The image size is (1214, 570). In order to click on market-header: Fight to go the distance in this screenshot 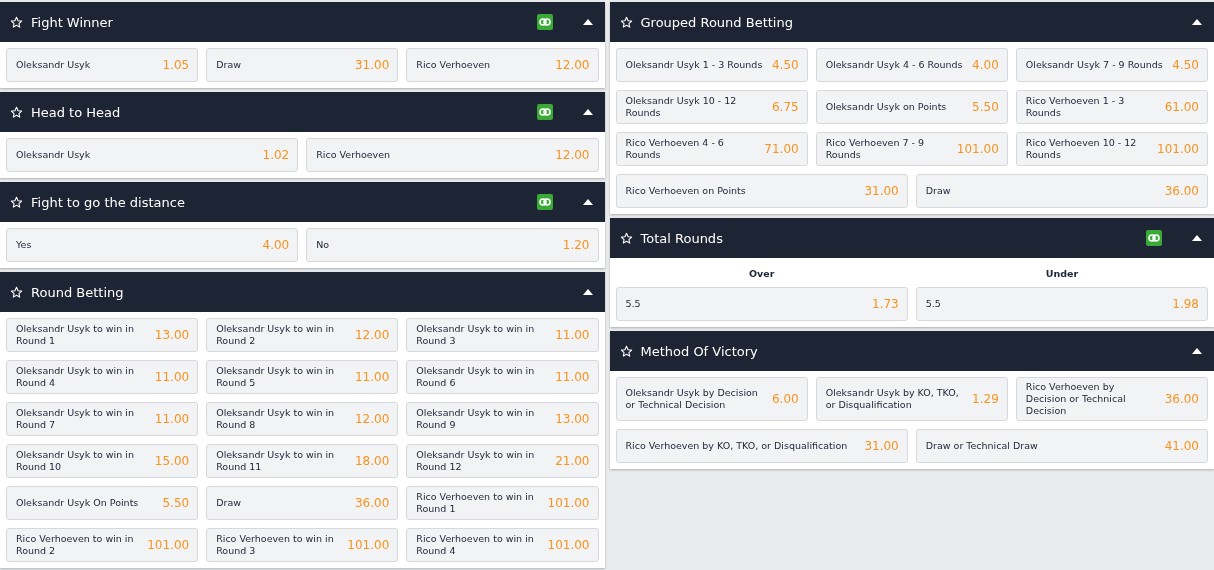, I will do `click(302, 202)`.